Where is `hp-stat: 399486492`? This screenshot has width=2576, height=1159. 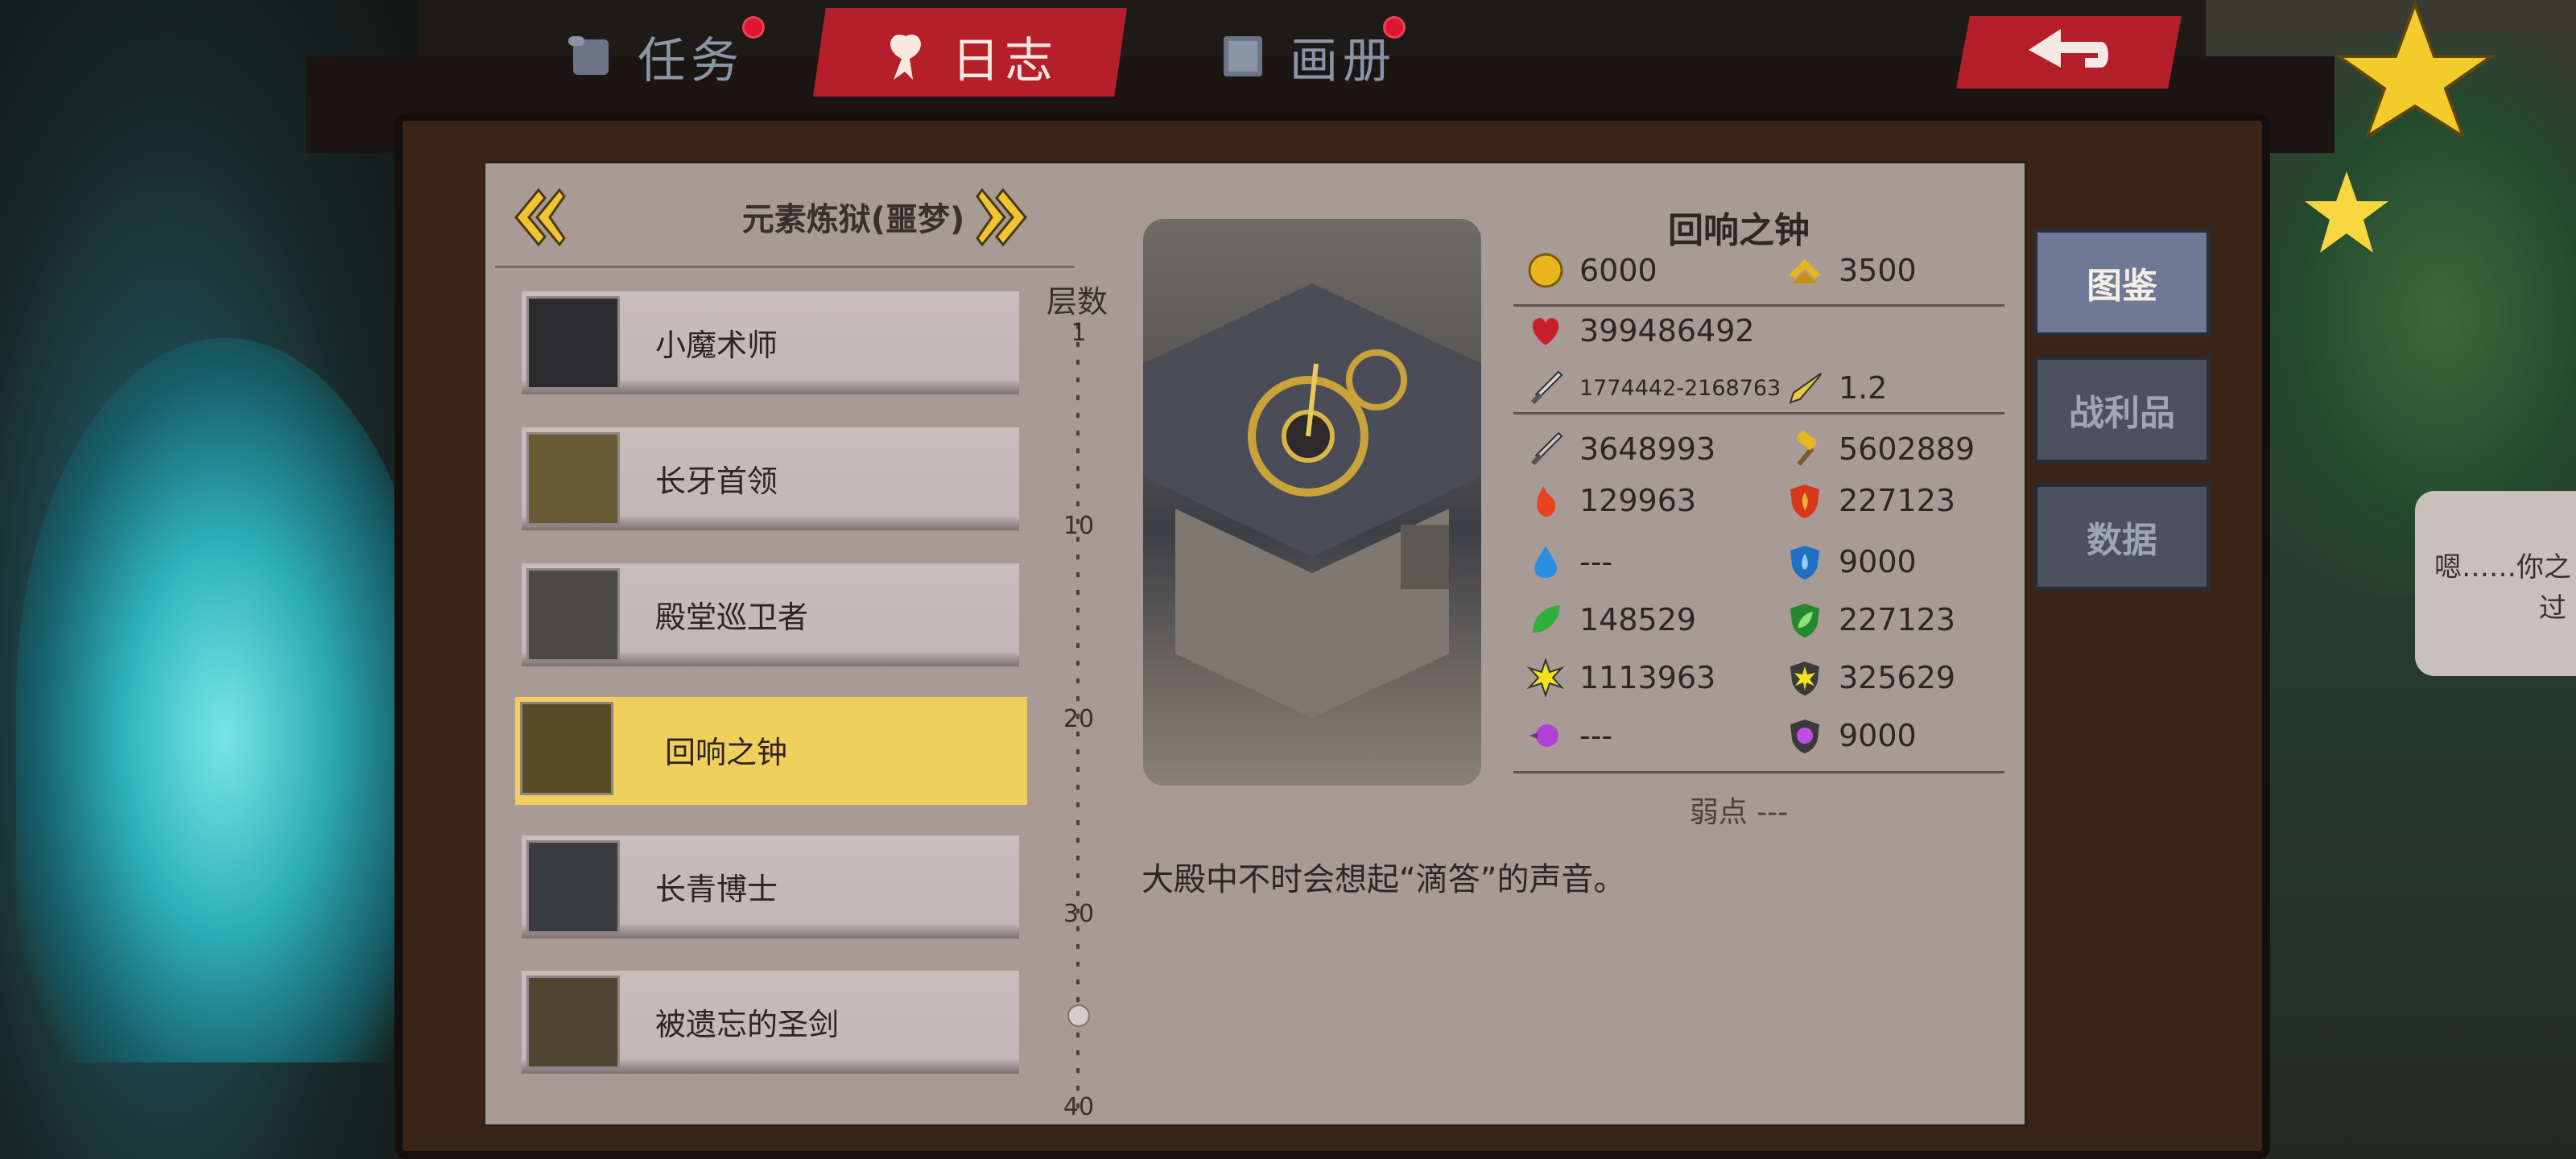 hp-stat: 399486492 is located at coordinates (1640, 330).